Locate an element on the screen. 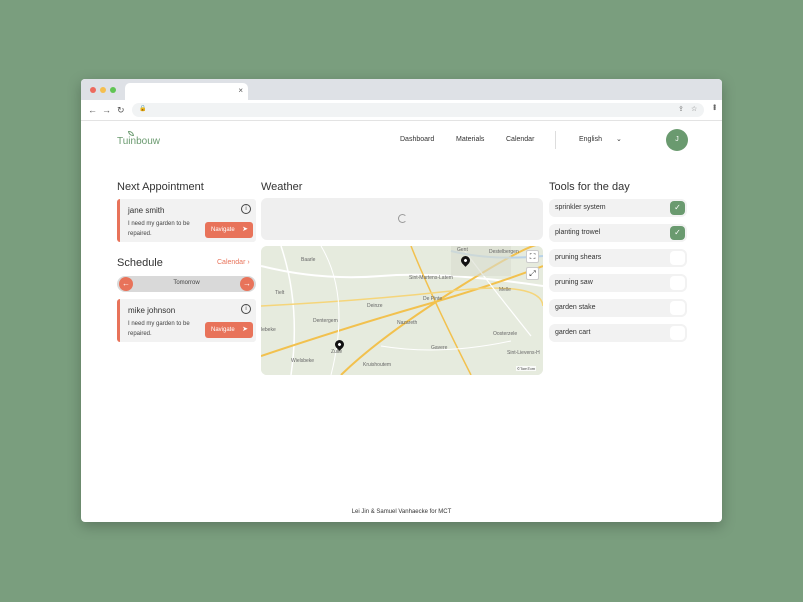 Image resolution: width=803 pixels, height=602 pixels. brand-logo: Tuinbouw is located at coordinates (138, 141).